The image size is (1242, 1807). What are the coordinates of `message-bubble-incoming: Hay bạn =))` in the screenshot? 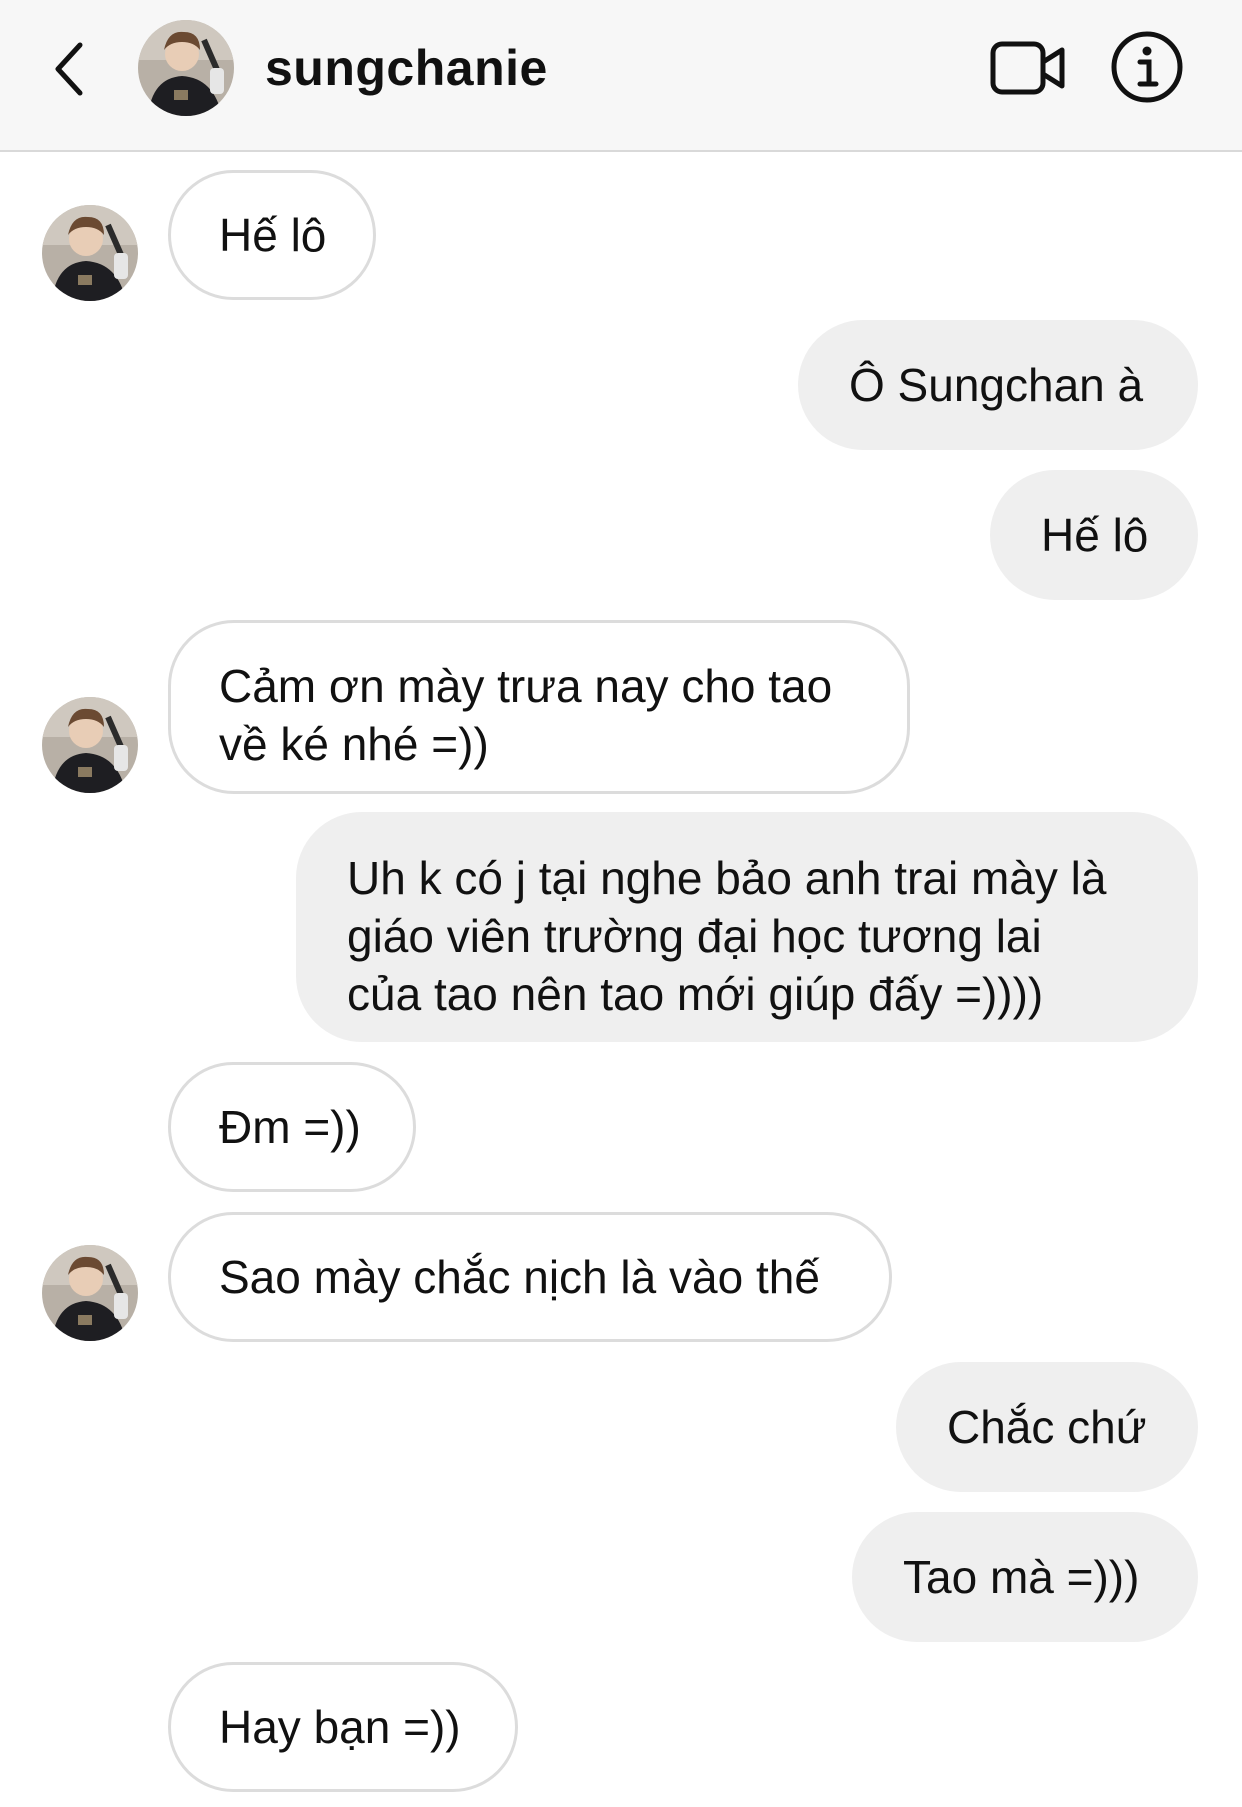 It's located at (343, 1727).